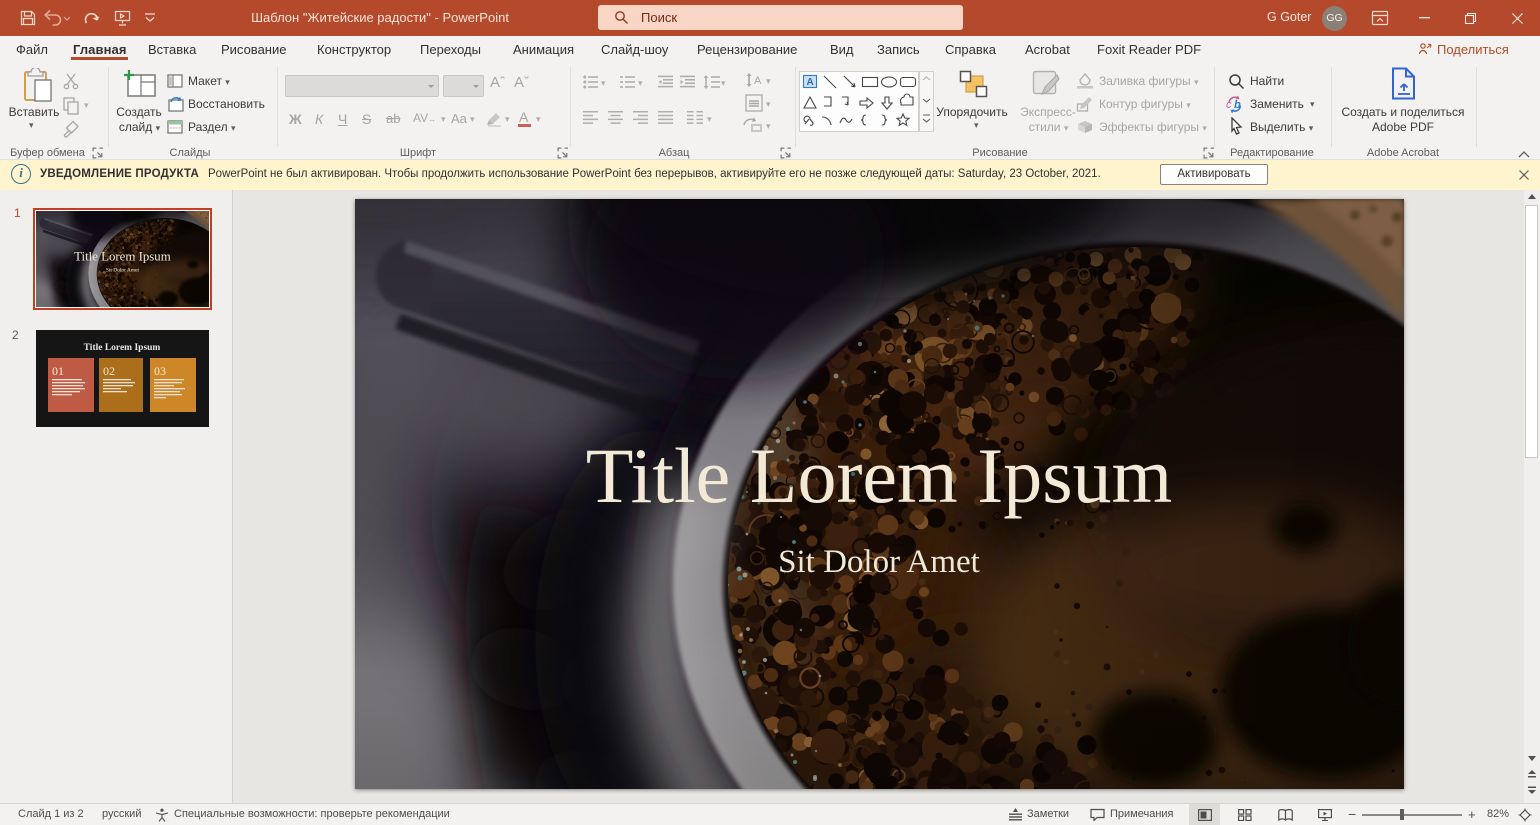 This screenshot has width=1540, height=825. I want to click on svg-text: c, so click(1229, 105).